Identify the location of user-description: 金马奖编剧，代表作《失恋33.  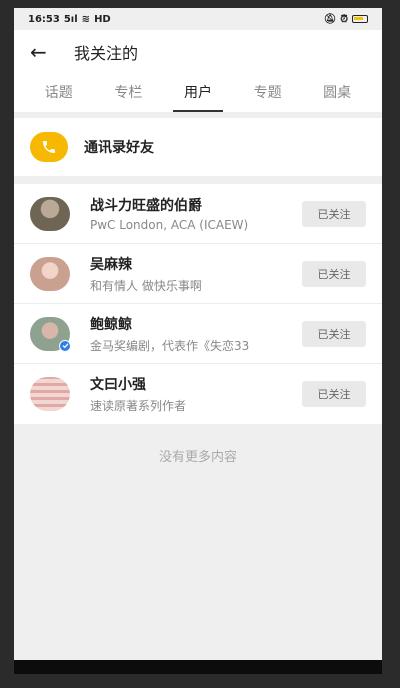
(170, 345).